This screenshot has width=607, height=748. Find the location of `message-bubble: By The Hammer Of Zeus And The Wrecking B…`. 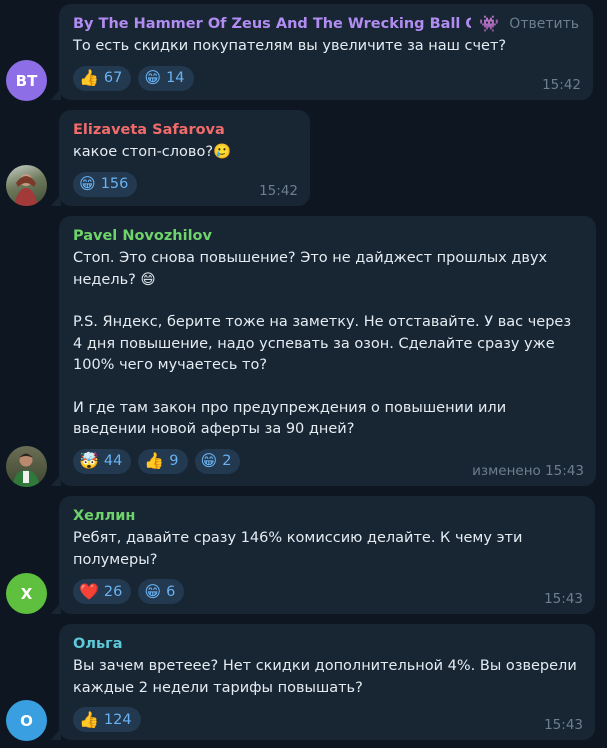

message-bubble: By The Hammer Of Zeus And The Wrecking B… is located at coordinates (322, 52).